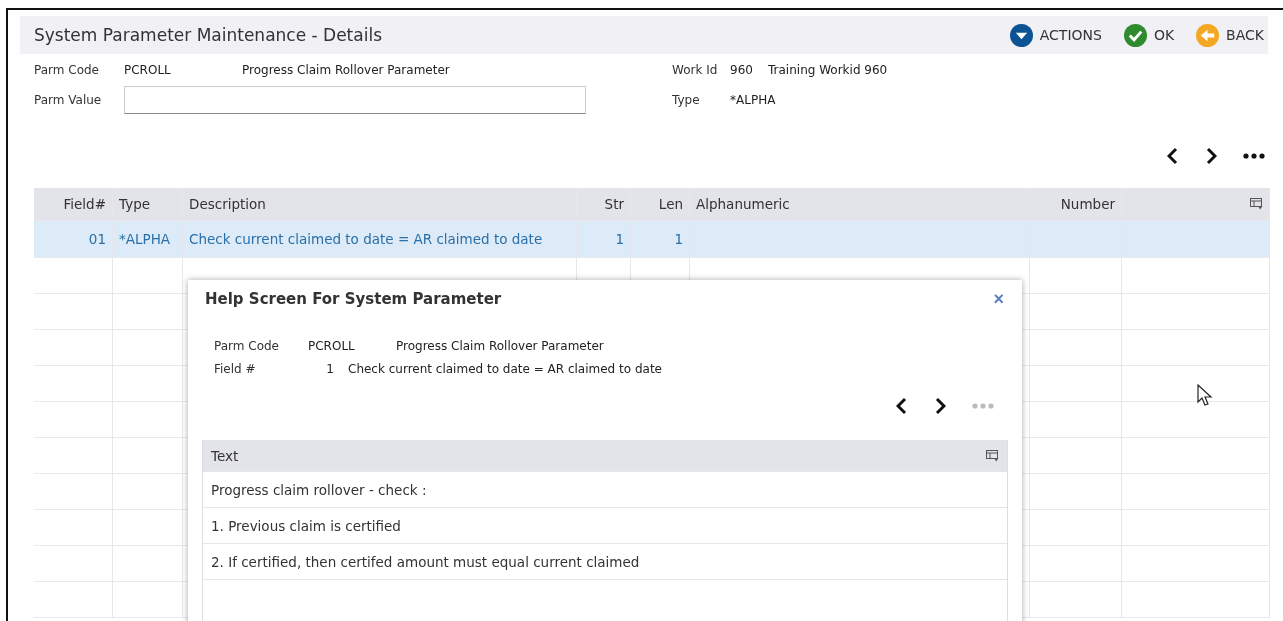 The width and height of the screenshot is (1283, 621). I want to click on dialog-title: Help Screen For System Parameter, so click(353, 299).